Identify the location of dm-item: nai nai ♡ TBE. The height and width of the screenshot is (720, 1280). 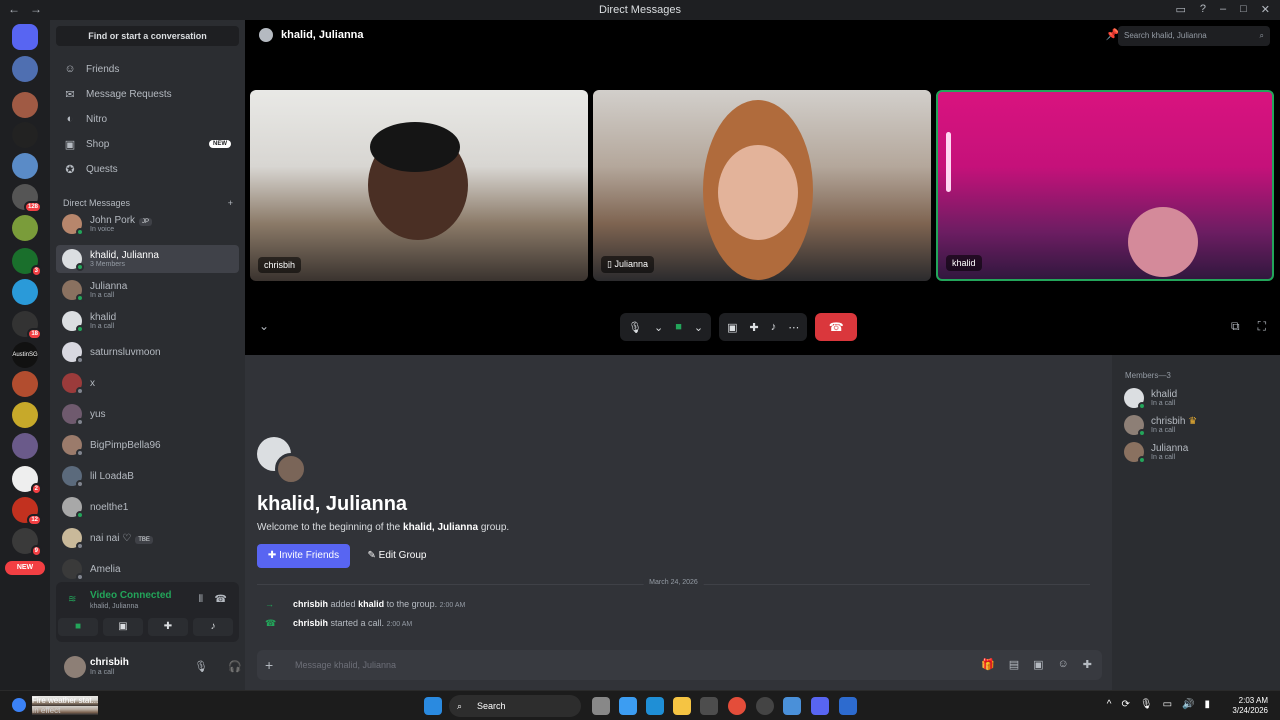
(147, 538).